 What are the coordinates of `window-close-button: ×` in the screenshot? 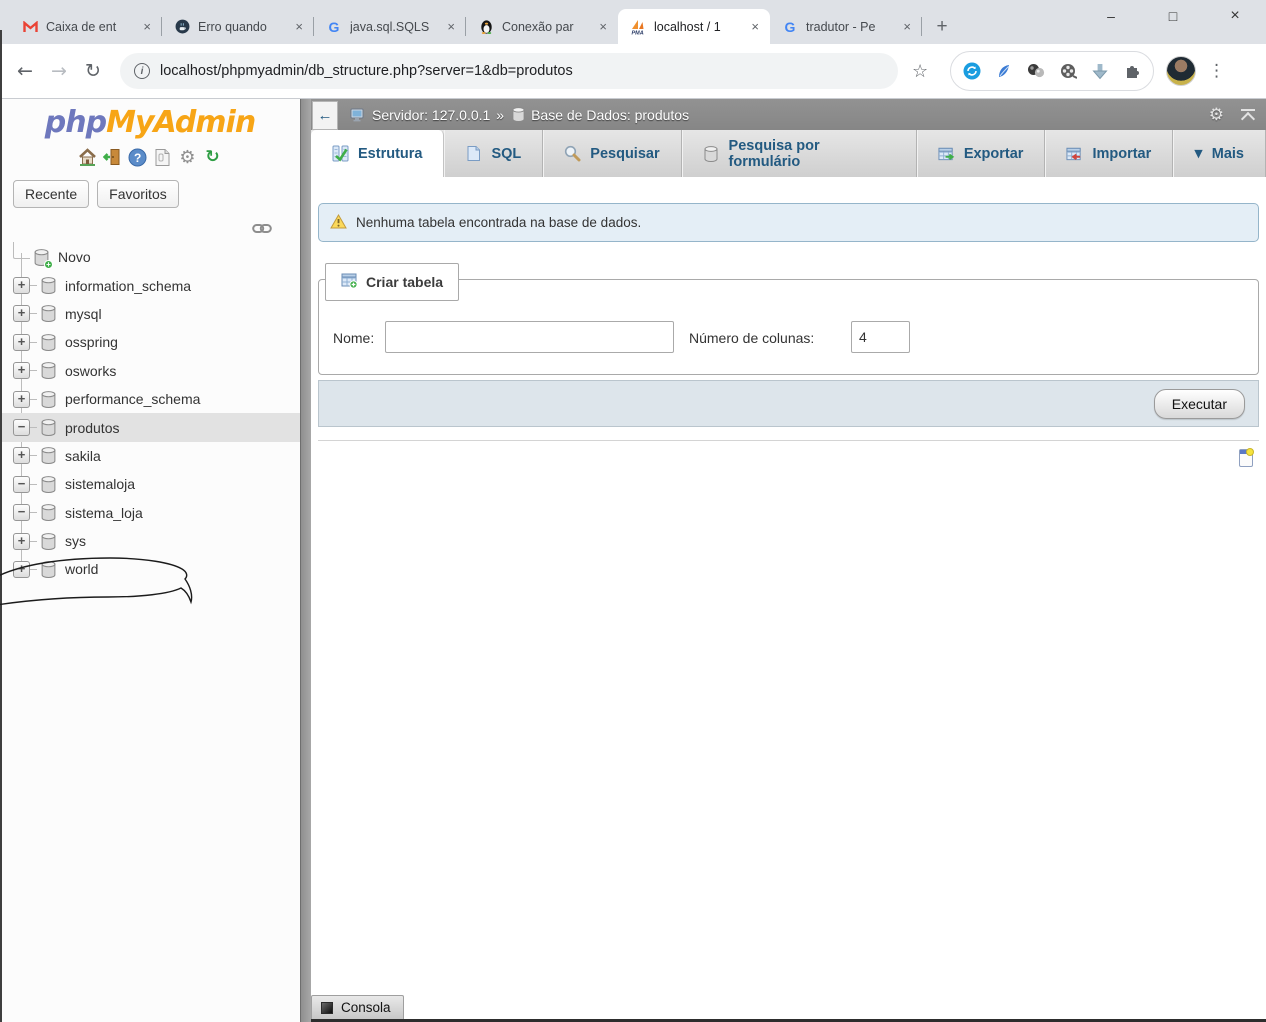 It's located at (1235, 17).